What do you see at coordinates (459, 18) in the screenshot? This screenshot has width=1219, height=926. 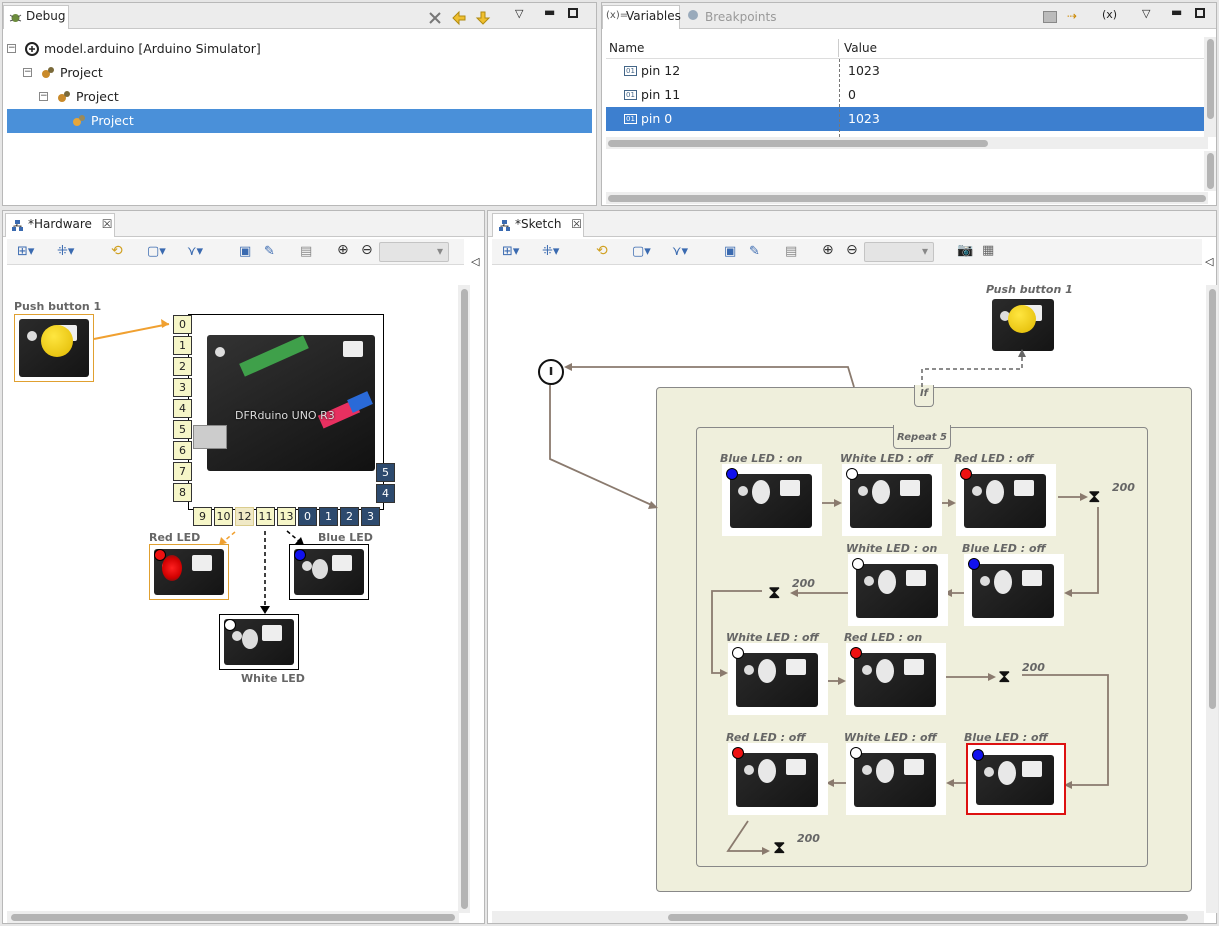 I see `previous-icon` at bounding box center [459, 18].